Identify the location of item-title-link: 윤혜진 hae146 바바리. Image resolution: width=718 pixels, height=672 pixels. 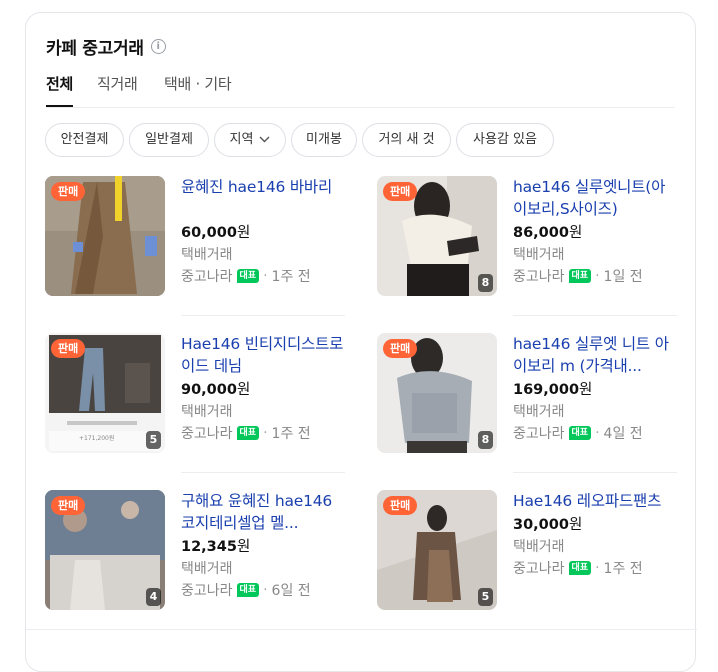
(264, 187).